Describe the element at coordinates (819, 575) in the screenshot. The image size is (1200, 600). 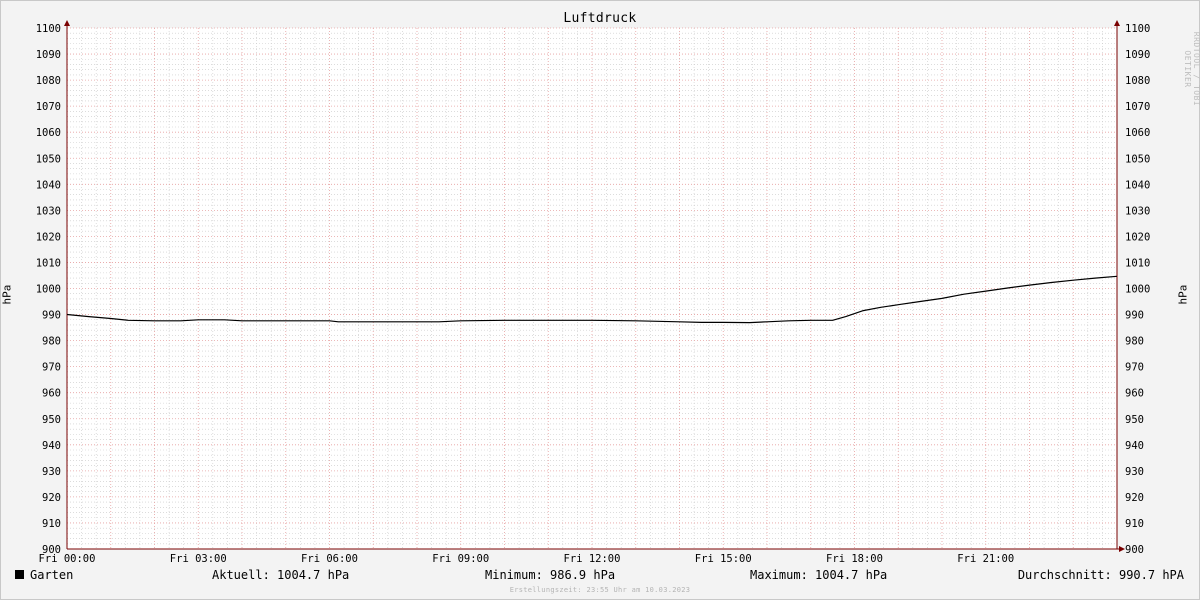
I see `legend-maximum: Maximum: 1004.7 hPa` at that location.